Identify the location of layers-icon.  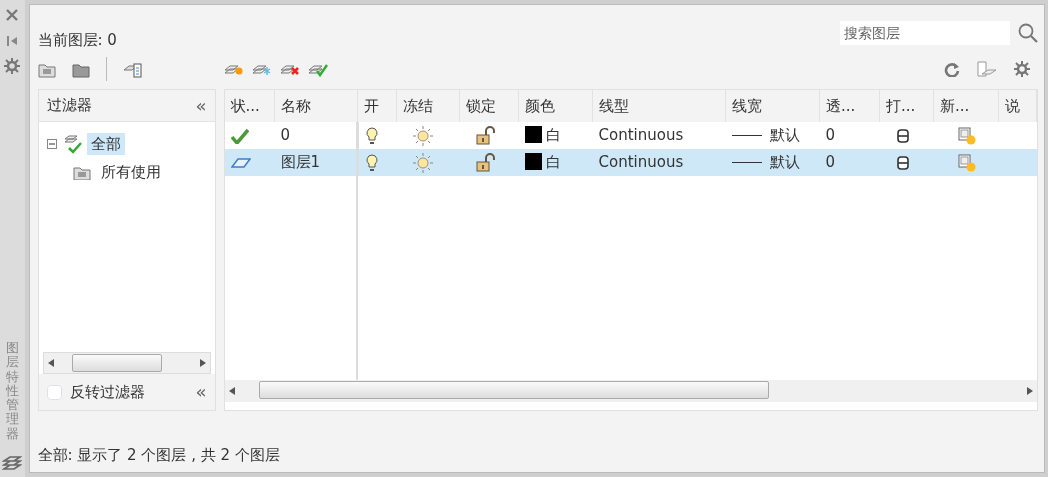
(12, 463).